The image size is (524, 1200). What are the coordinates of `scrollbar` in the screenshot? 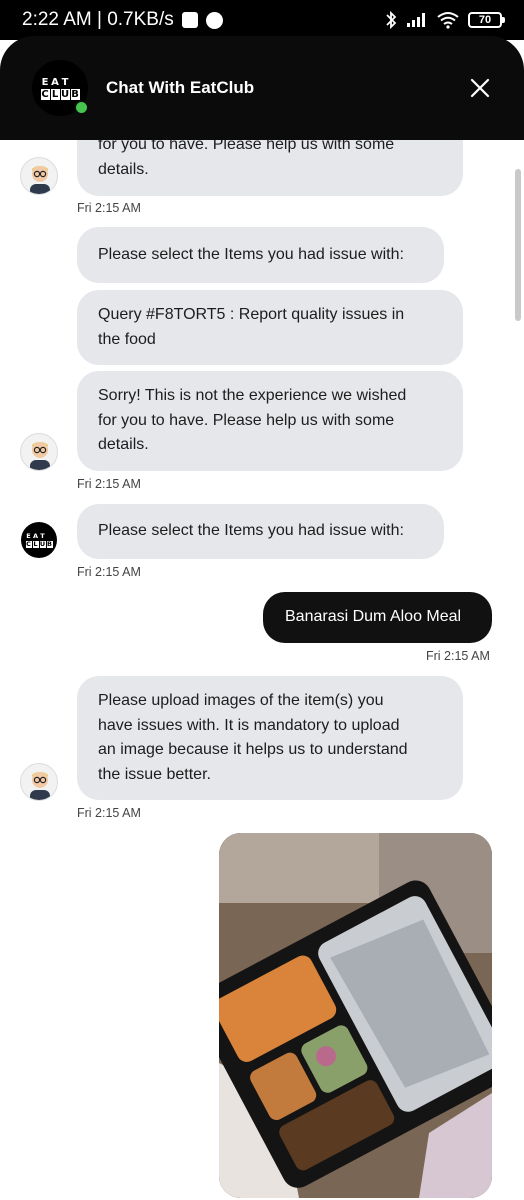 It's located at (518, 245).